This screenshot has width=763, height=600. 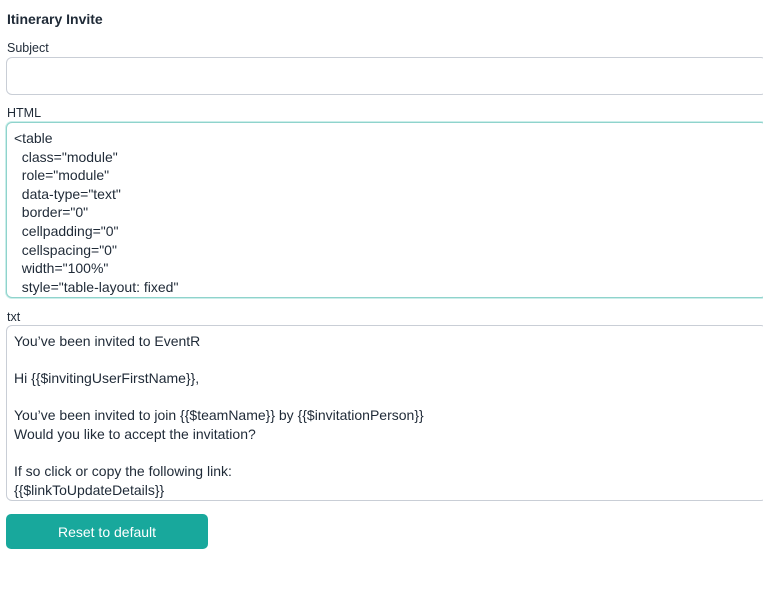 What do you see at coordinates (28, 48) in the screenshot?
I see `subject-label: Subject` at bounding box center [28, 48].